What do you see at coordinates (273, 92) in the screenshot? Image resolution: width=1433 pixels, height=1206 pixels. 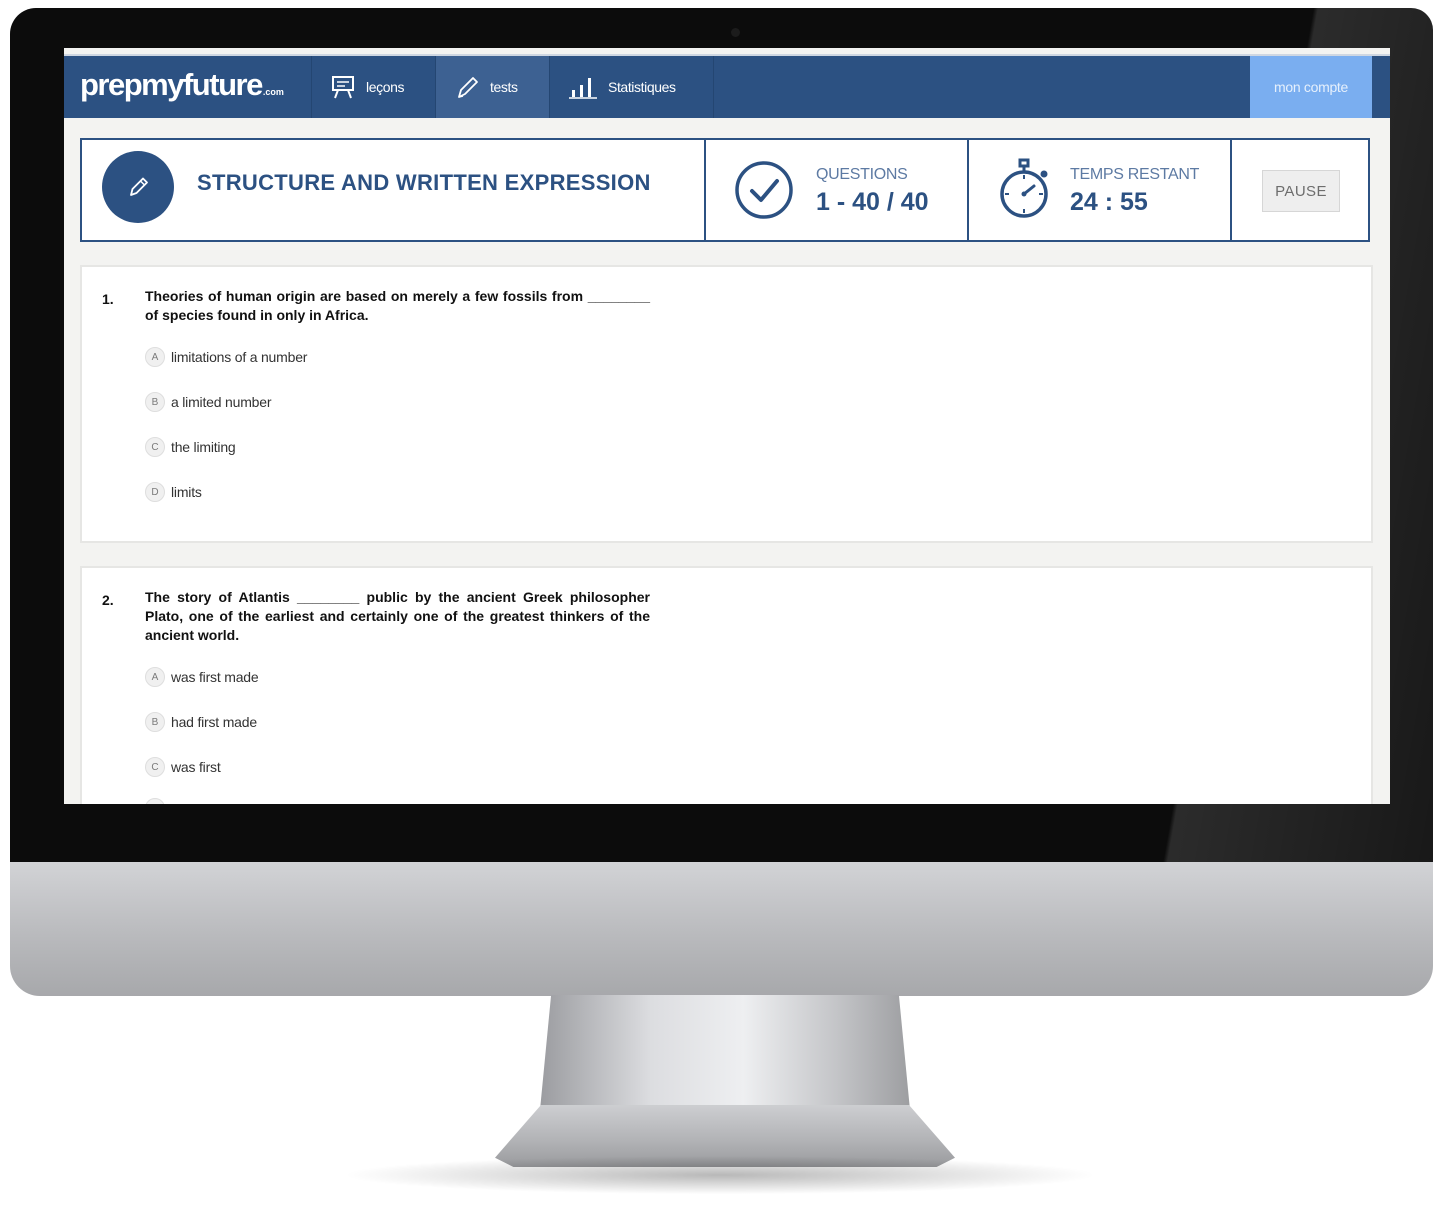 I see `logo-suffix: .com` at bounding box center [273, 92].